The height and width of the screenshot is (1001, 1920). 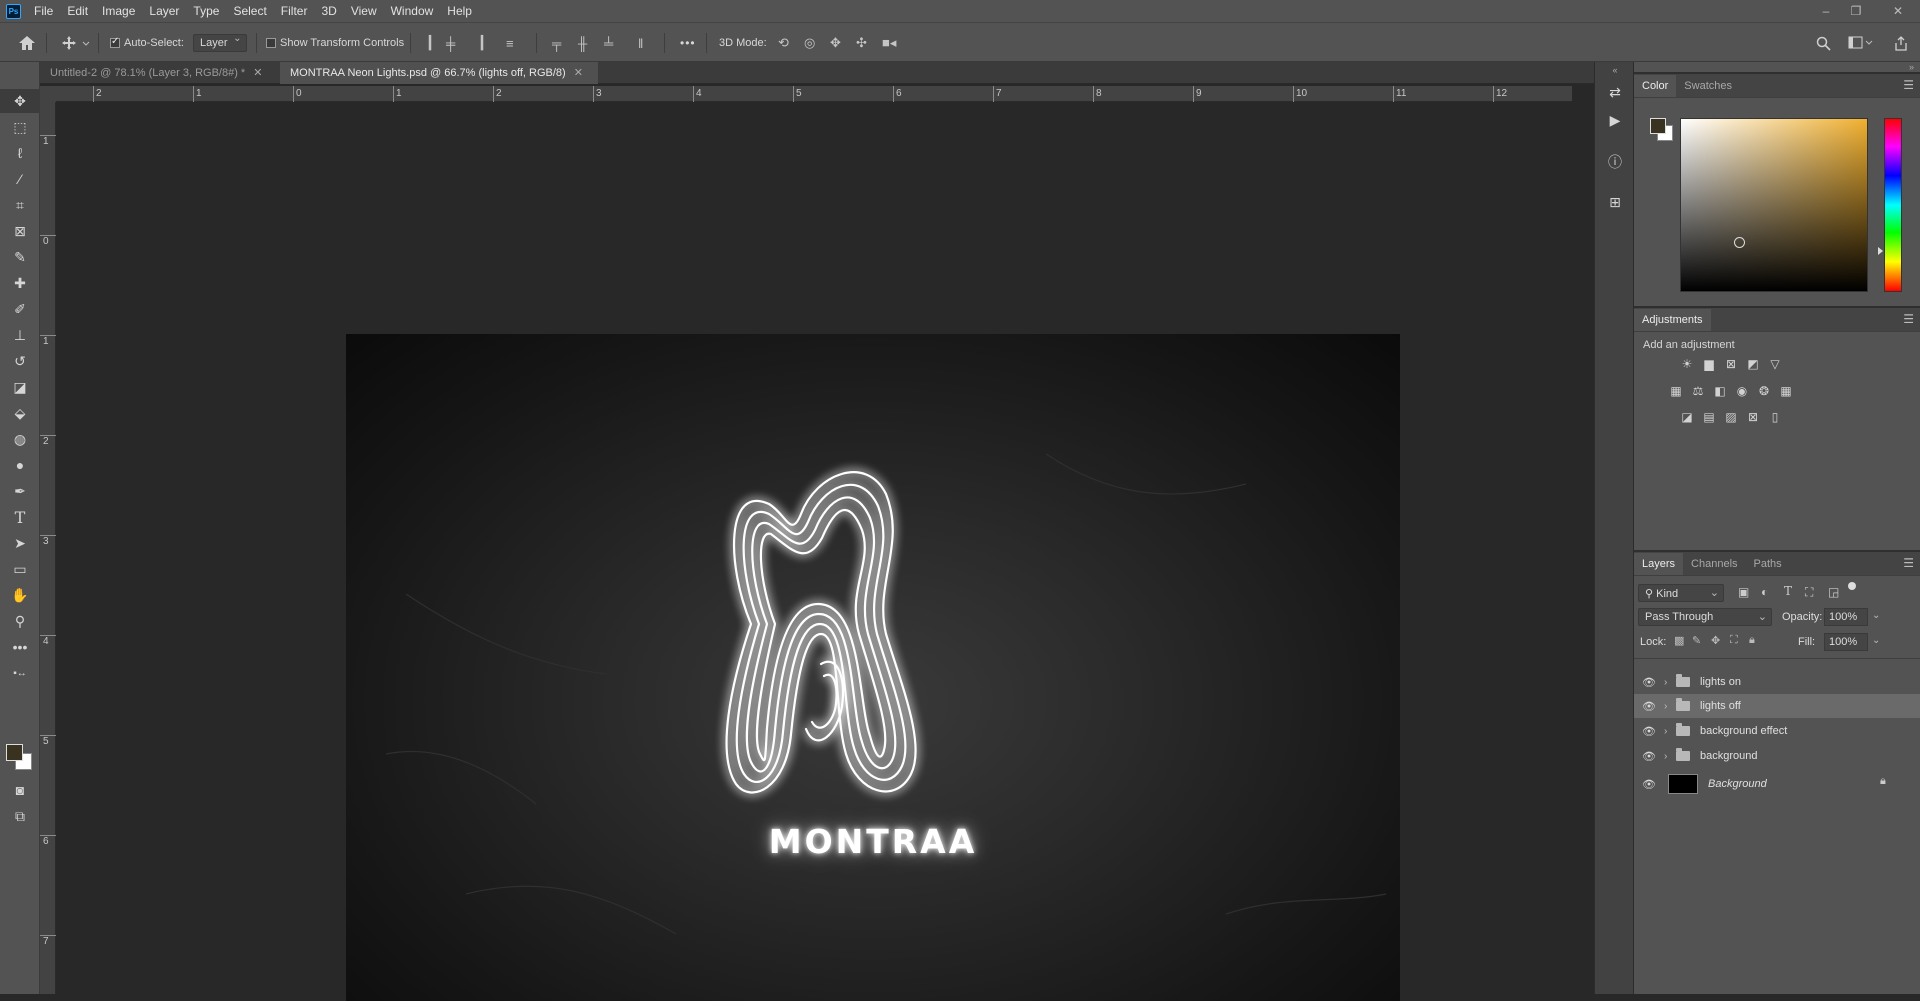 I want to click on auto-select-checkbox: Auto-Select:, so click(x=147, y=43).